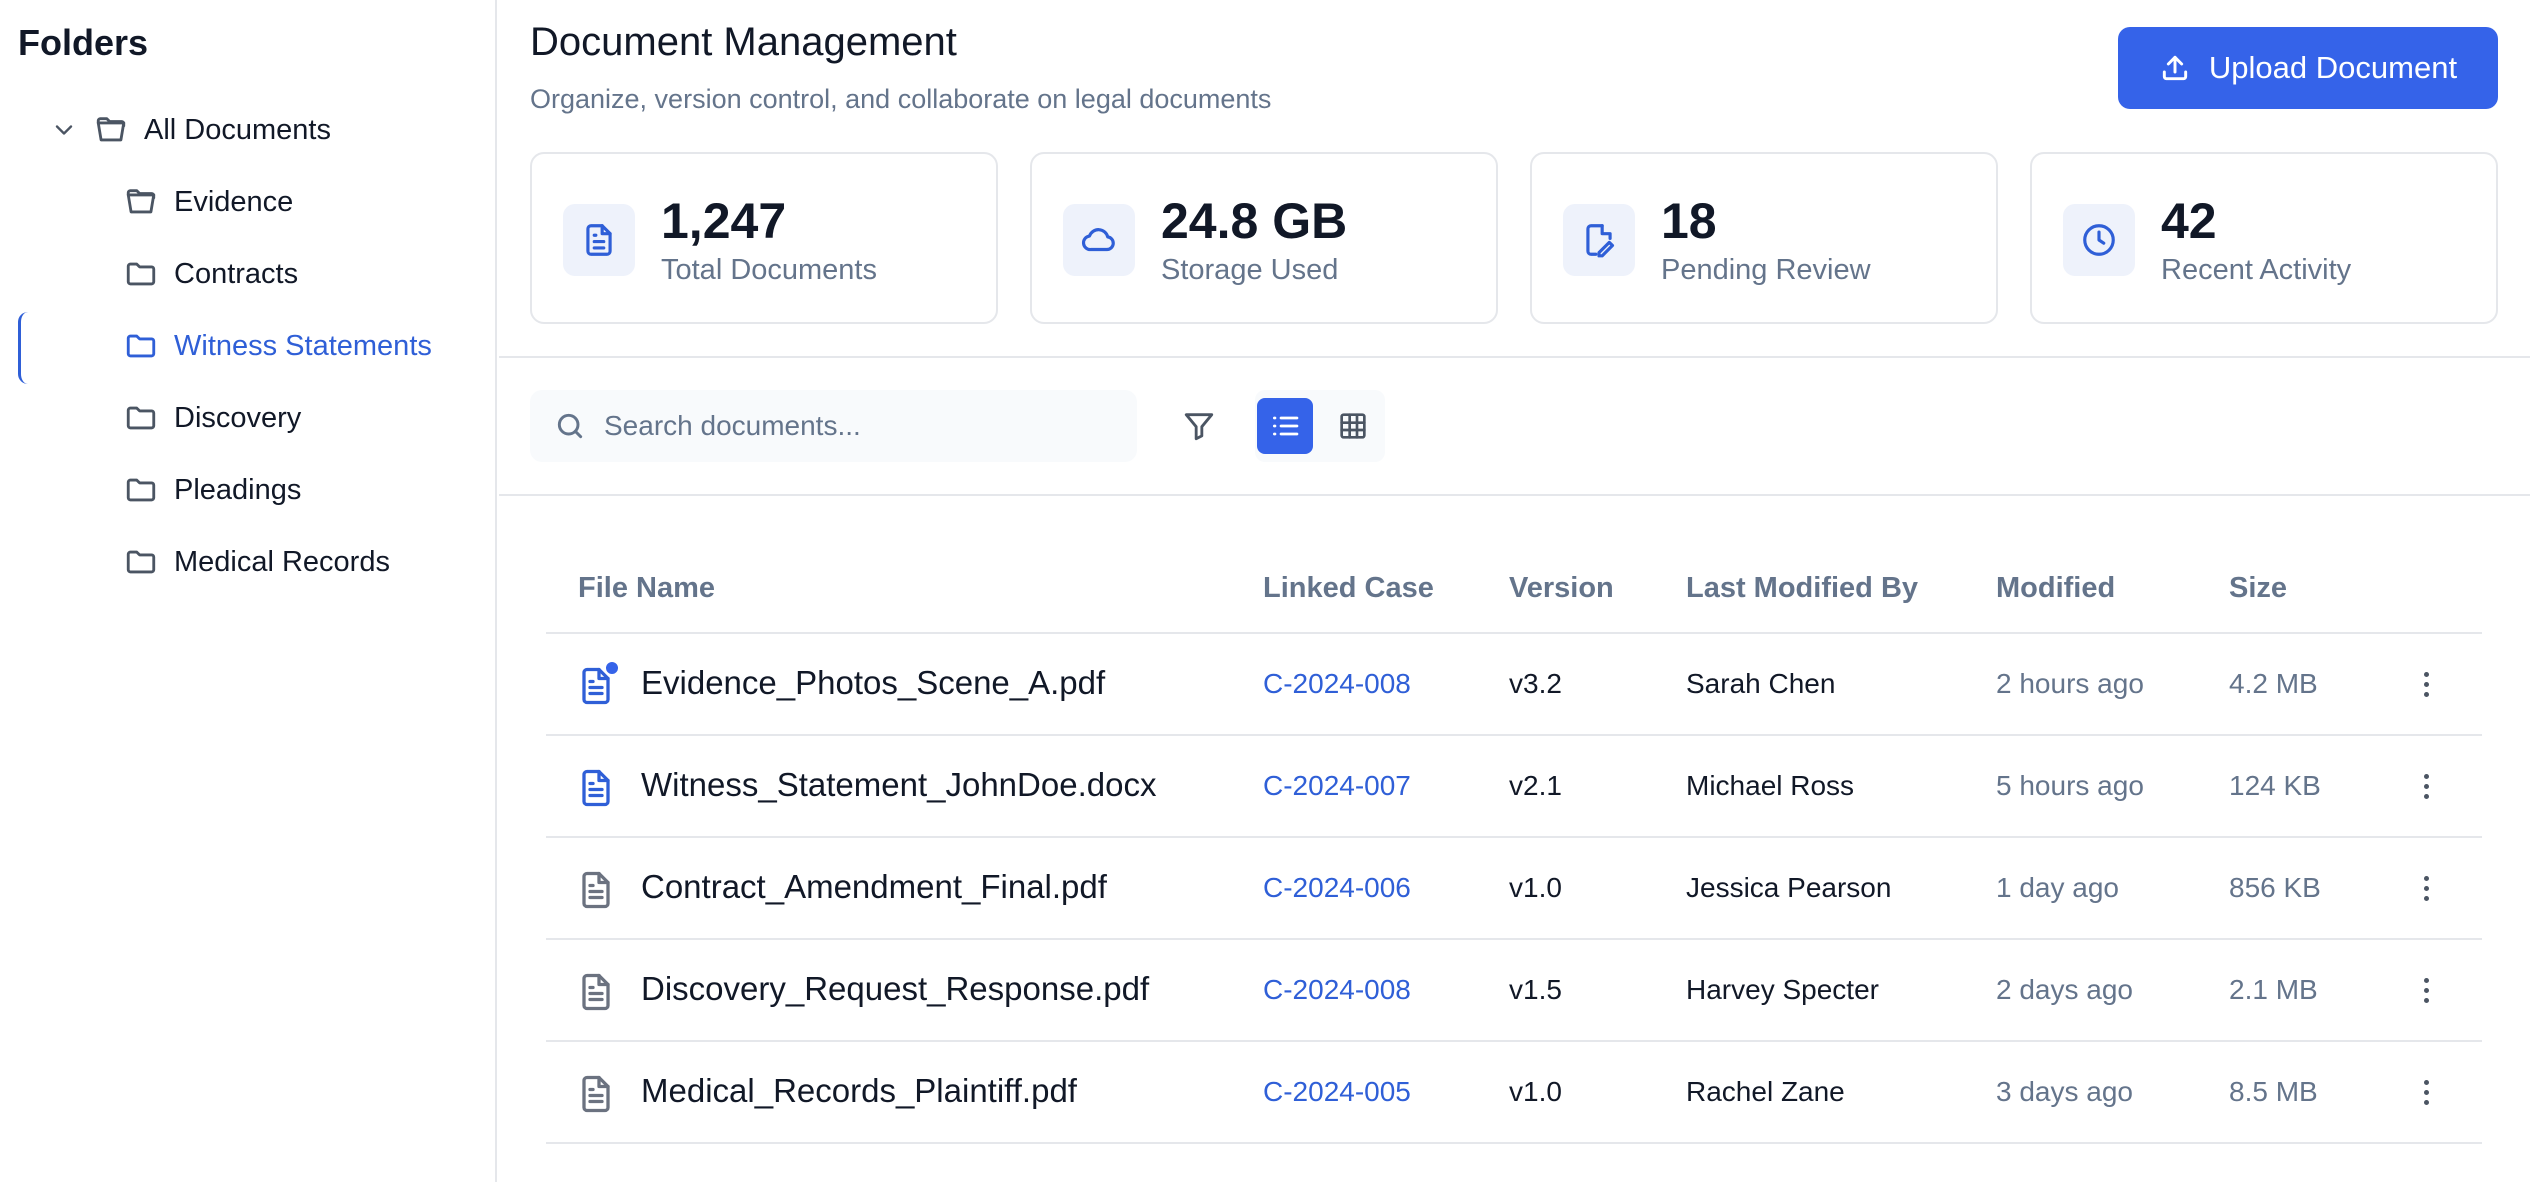 The height and width of the screenshot is (1182, 2530). I want to click on linked-case-link: C-2024-007, so click(1337, 786).